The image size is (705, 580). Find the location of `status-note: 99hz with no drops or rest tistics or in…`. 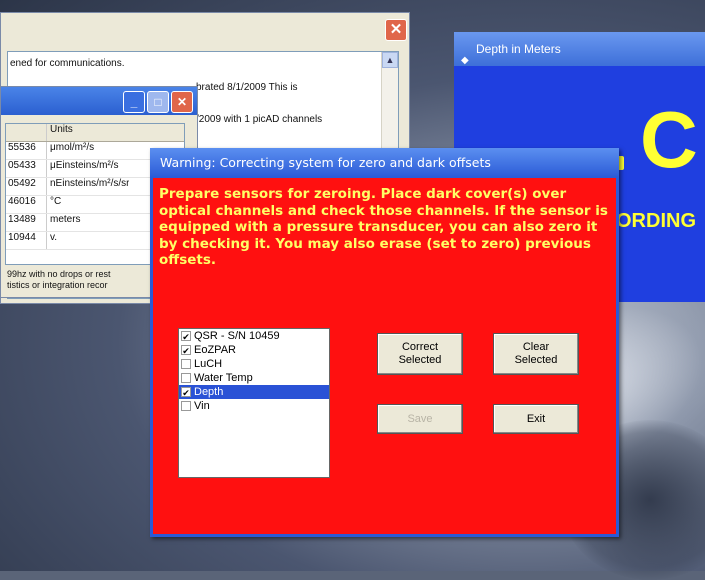

status-note: 99hz with no drops or rest tistics or in… is located at coordinates (59, 279).